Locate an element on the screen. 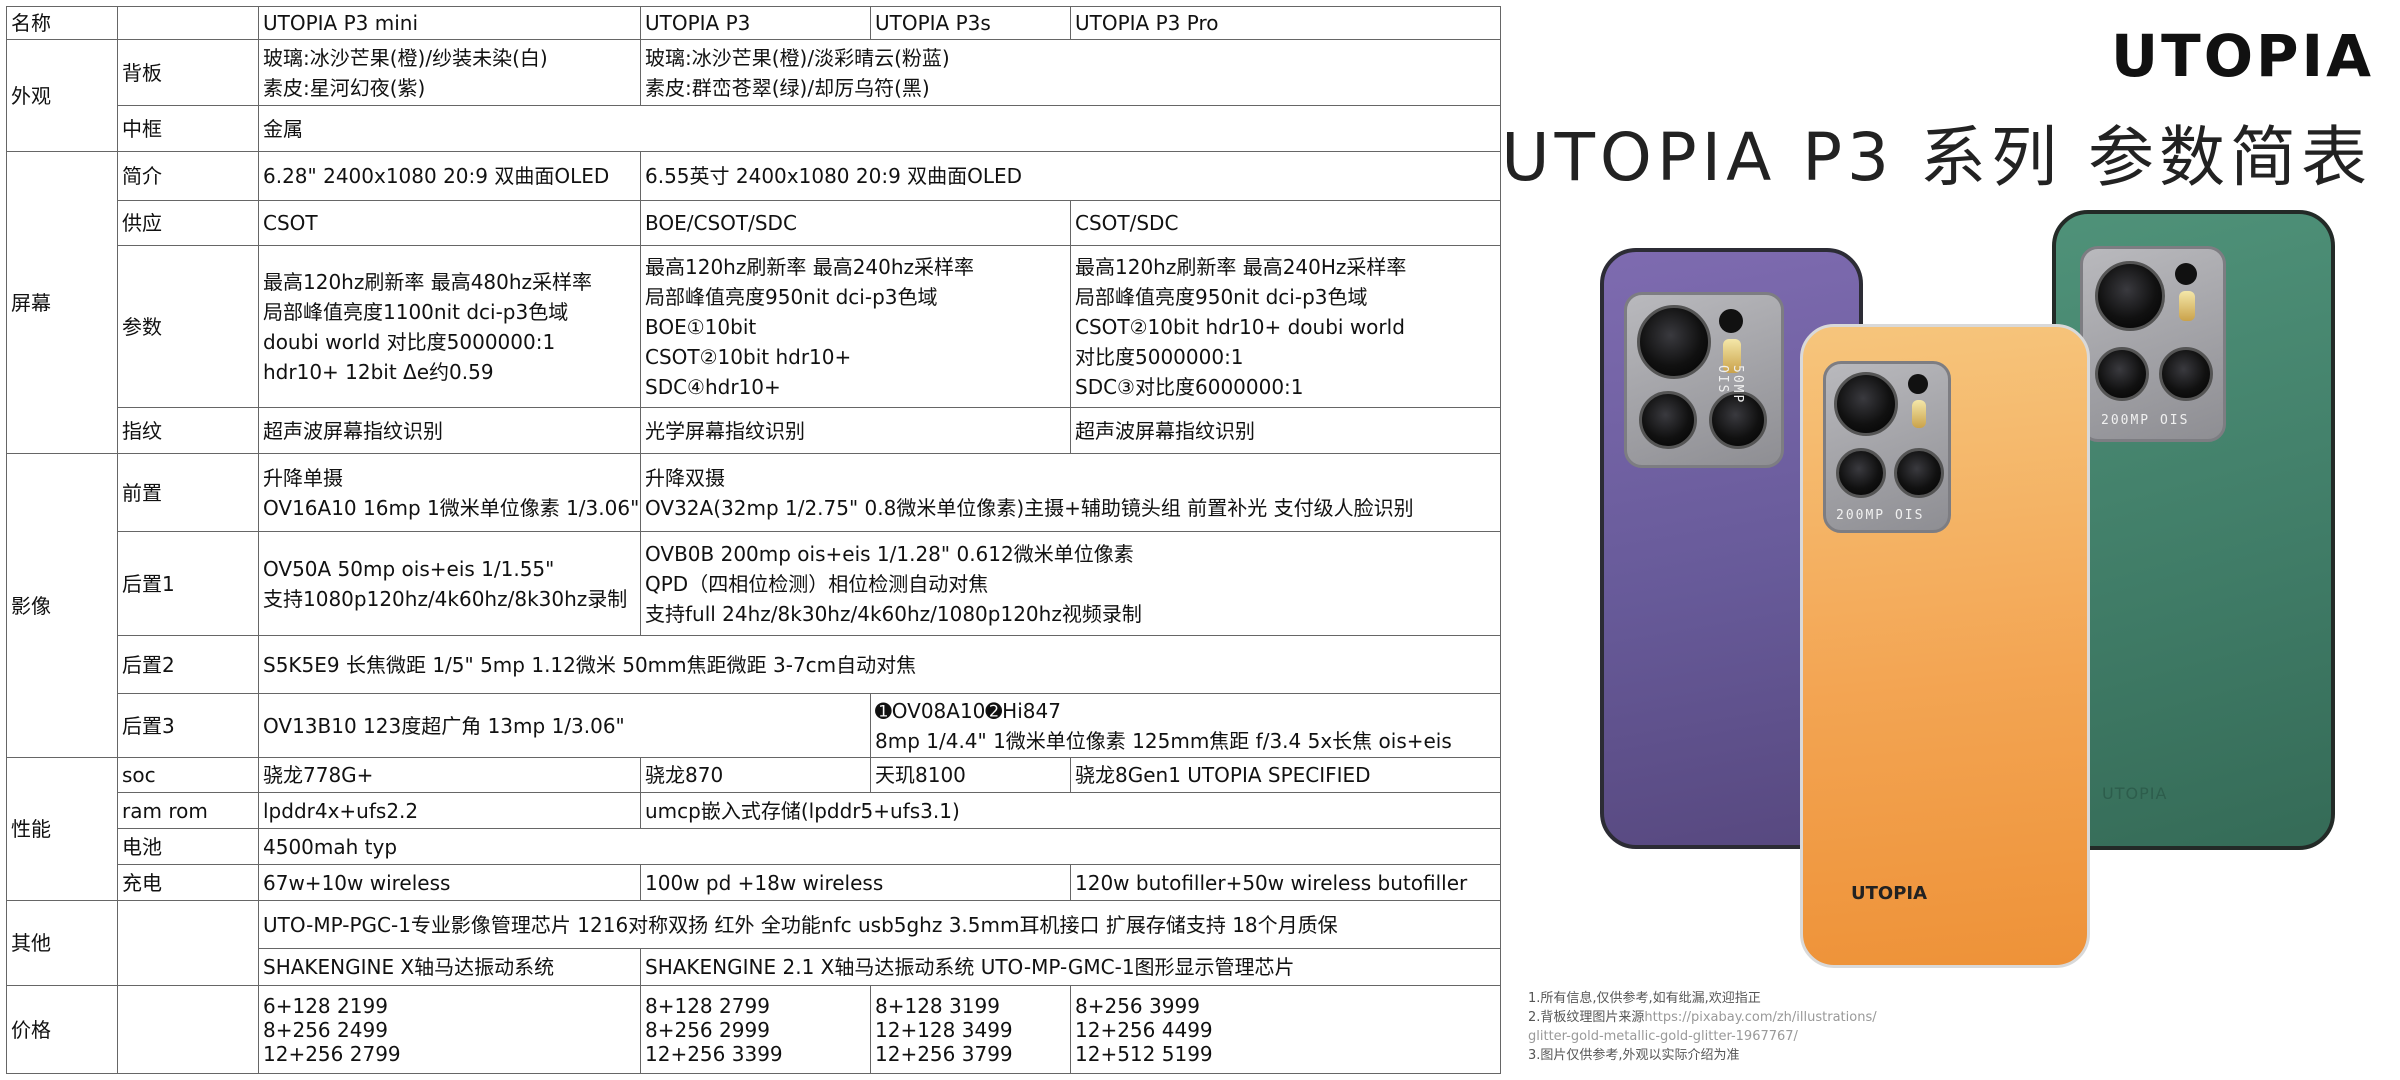  cell-value: 8+256 3999 12+256 4499 12+512 5199 is located at coordinates (1285, 1029).